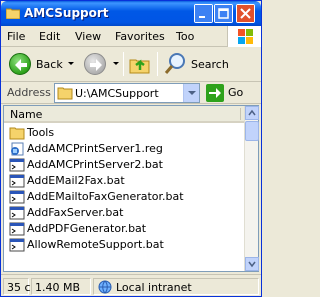 The height and width of the screenshot is (297, 320). What do you see at coordinates (105, 196) in the screenshot?
I see `file-name: AddEMailtoFaxGenerator.bat` at bounding box center [105, 196].